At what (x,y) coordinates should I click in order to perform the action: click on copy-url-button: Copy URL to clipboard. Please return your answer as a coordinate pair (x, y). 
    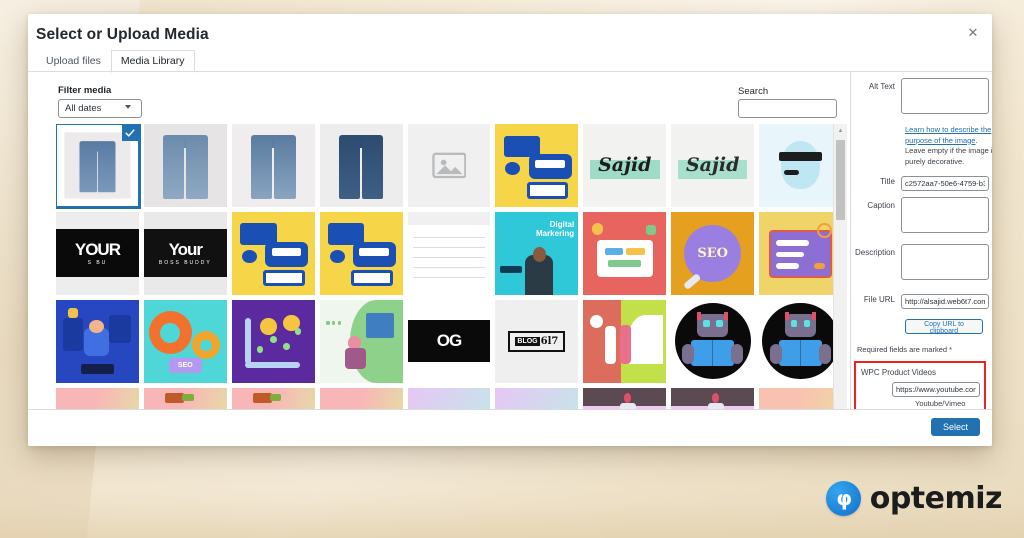
    Looking at the image, I should click on (944, 327).